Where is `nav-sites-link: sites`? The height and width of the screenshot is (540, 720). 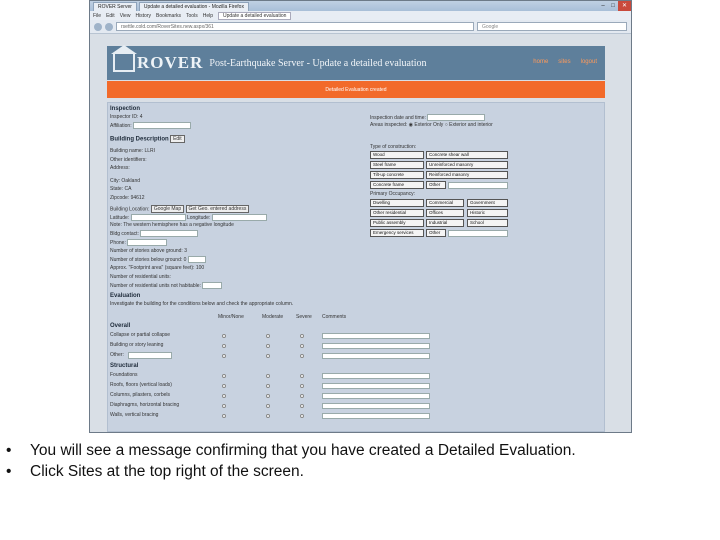 nav-sites-link: sites is located at coordinates (564, 62).